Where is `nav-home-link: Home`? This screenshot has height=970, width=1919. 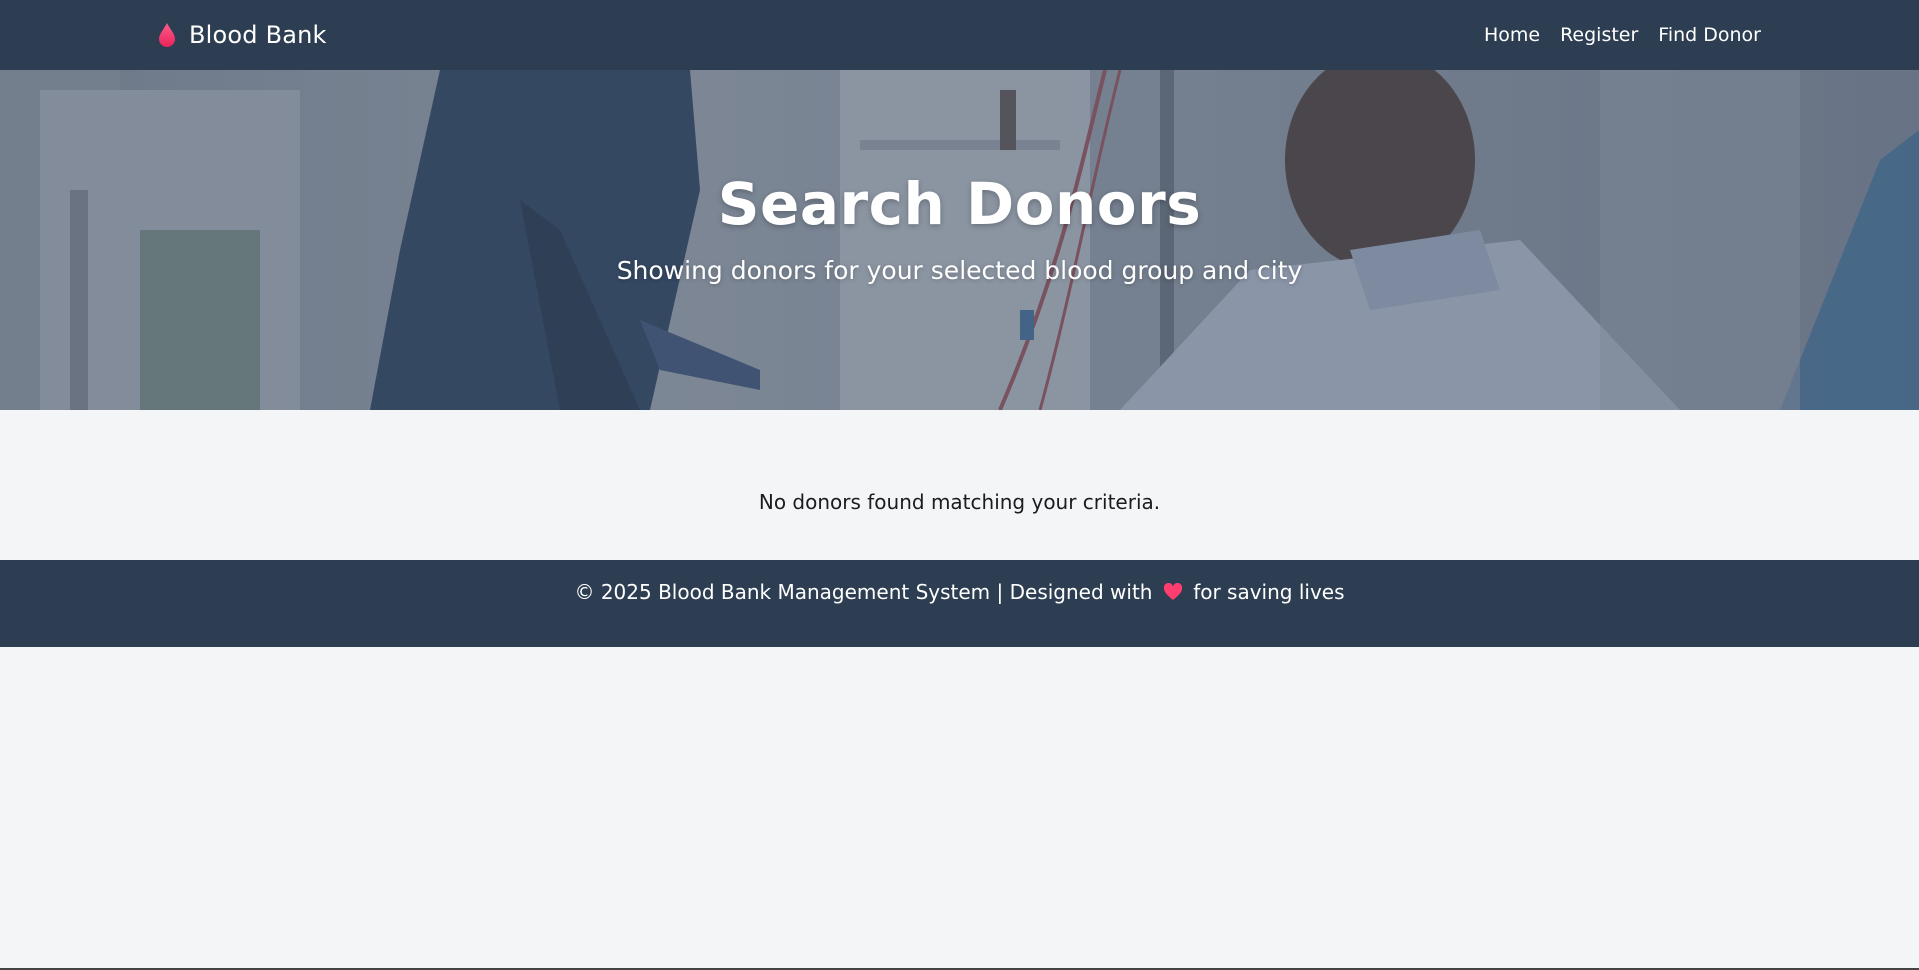 nav-home-link: Home is located at coordinates (1512, 35).